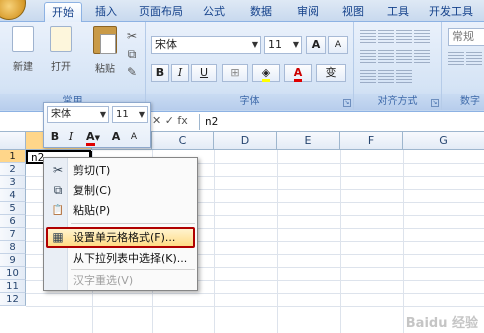 The width and height of the screenshot is (484, 333). What do you see at coordinates (204, 73) in the screenshot?
I see `underline-button: U` at bounding box center [204, 73].